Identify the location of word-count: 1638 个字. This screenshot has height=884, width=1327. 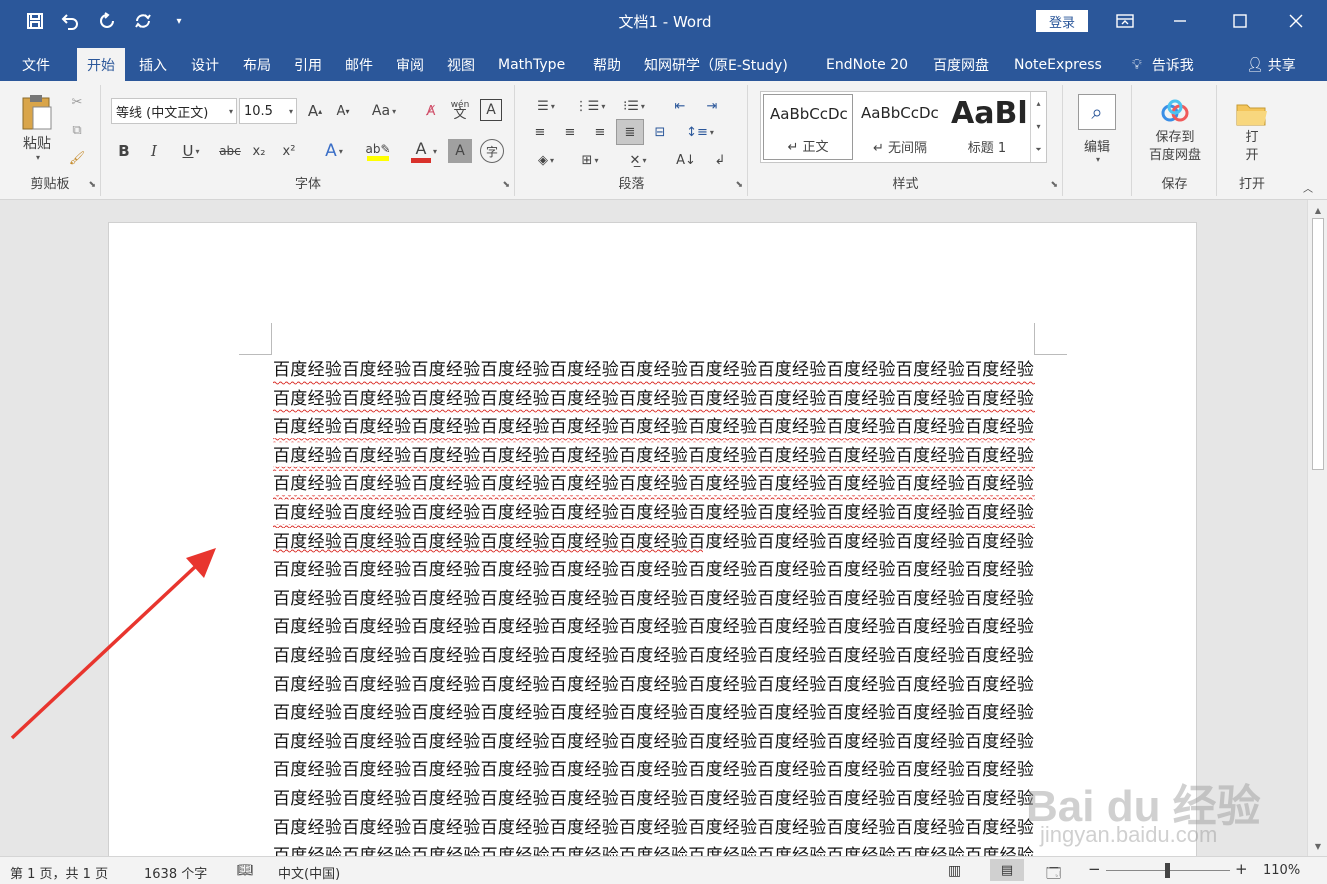
(175, 872).